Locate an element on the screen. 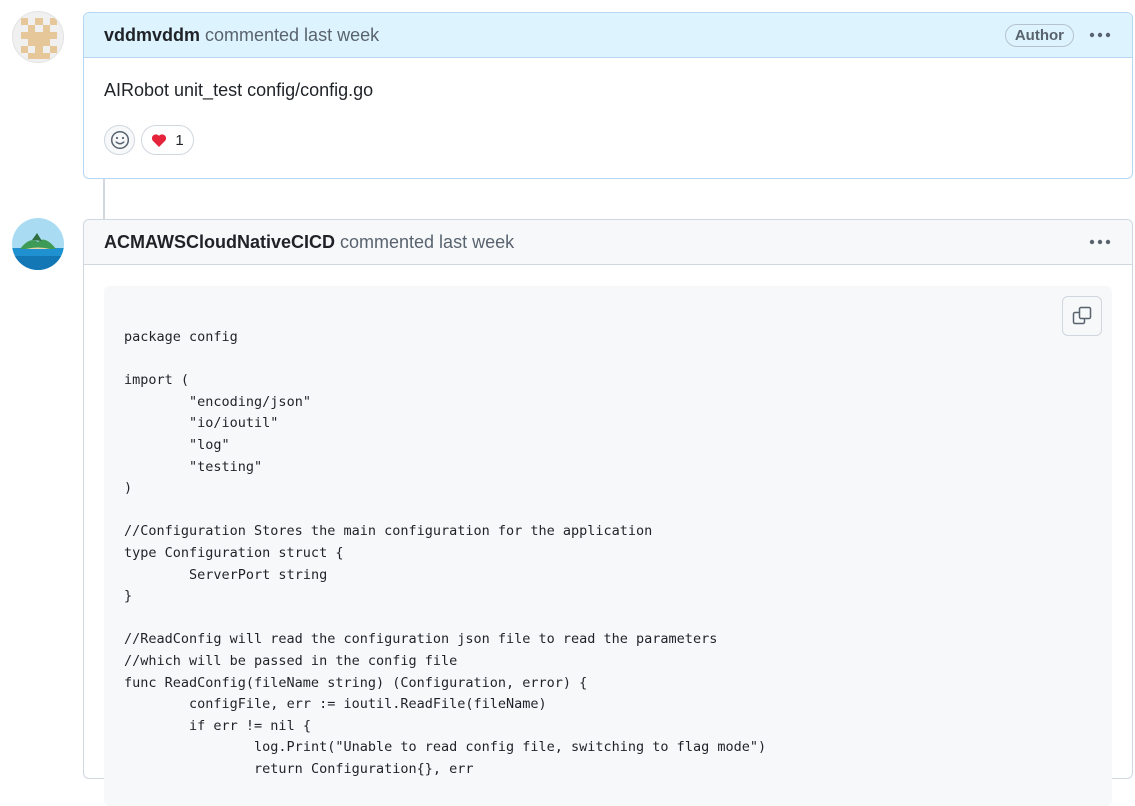 This screenshot has width=1135, height=806. smiley-icon is located at coordinates (119, 140).